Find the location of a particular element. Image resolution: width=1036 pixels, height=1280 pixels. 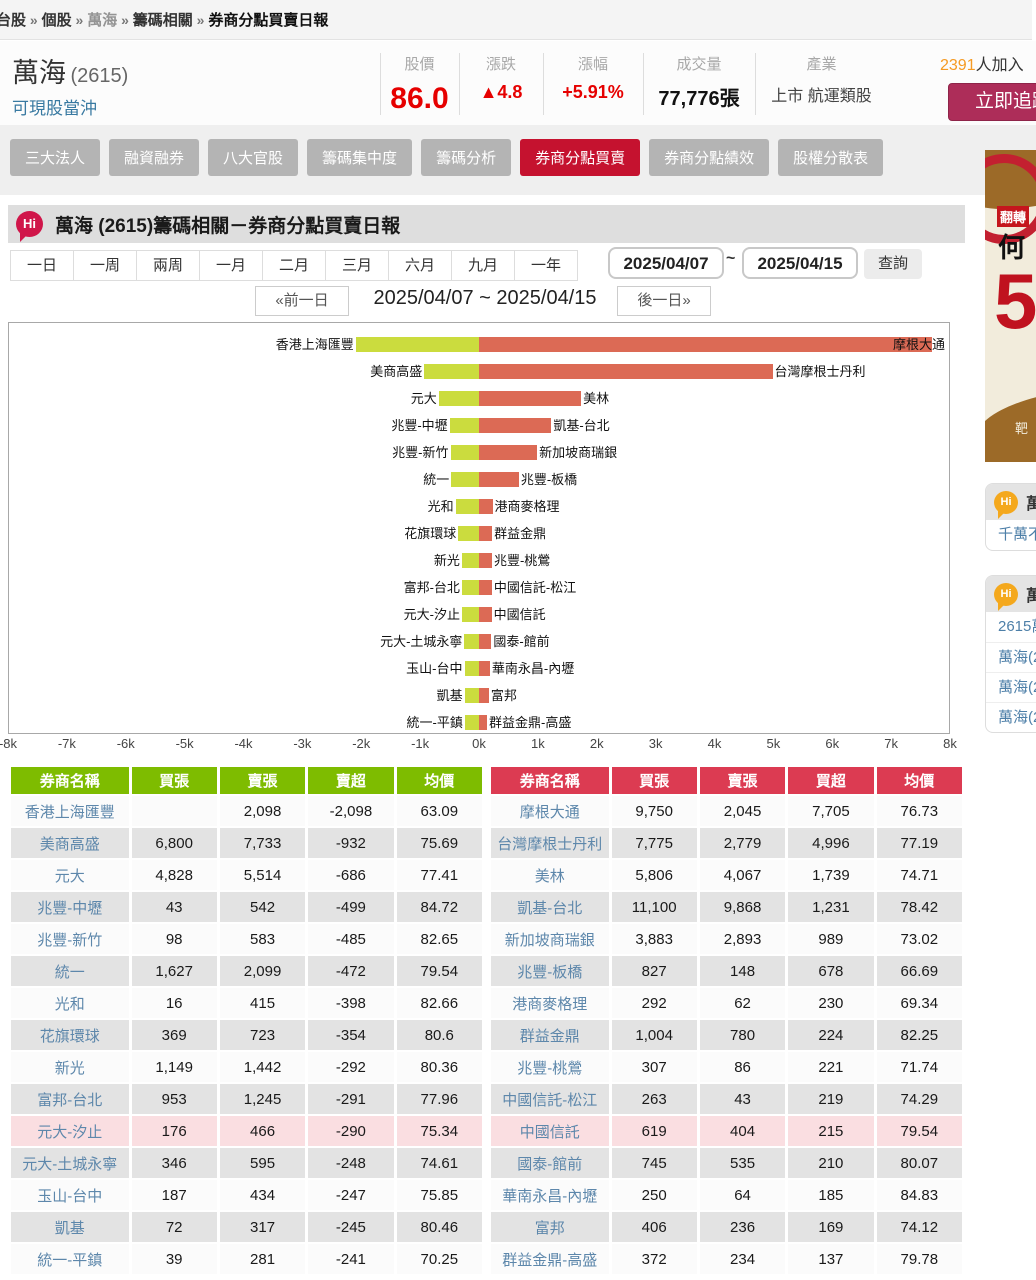

breadcrumb-item: 籌碼相關 is located at coordinates (163, 20).